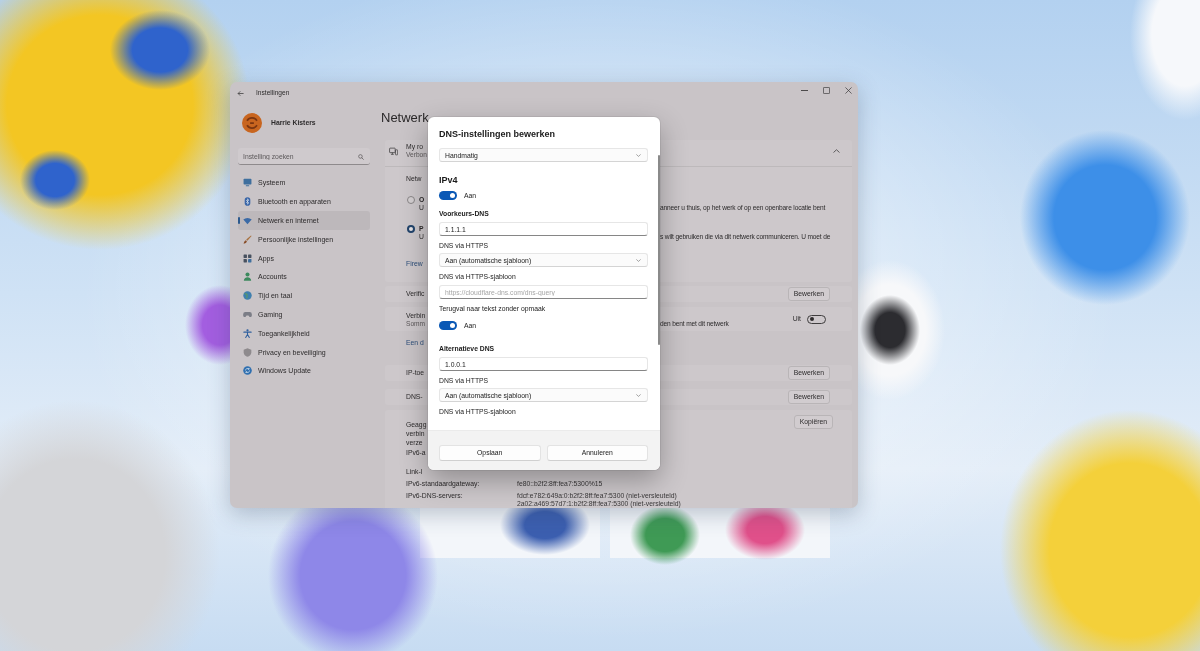  I want to click on gamepad-icon, so click(247, 315).